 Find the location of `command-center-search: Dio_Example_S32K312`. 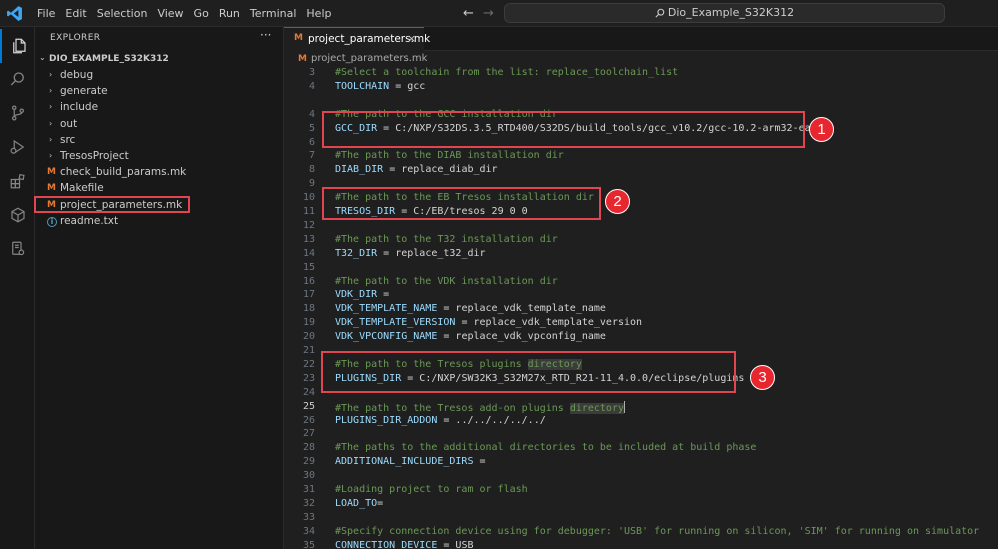

command-center-search: Dio_Example_S32K312 is located at coordinates (724, 13).